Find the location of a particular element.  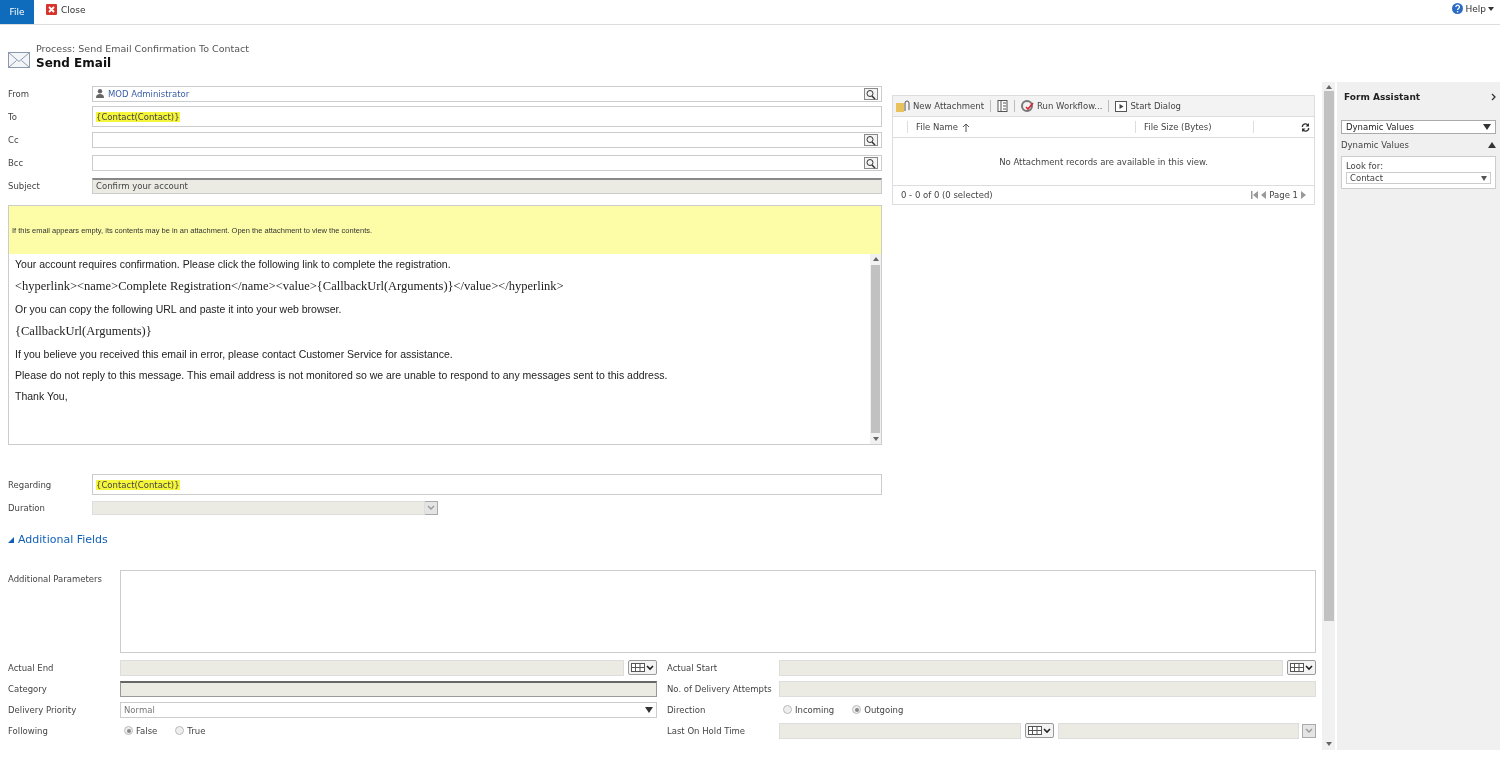

field-value: Confirm your account is located at coordinates (142, 186).